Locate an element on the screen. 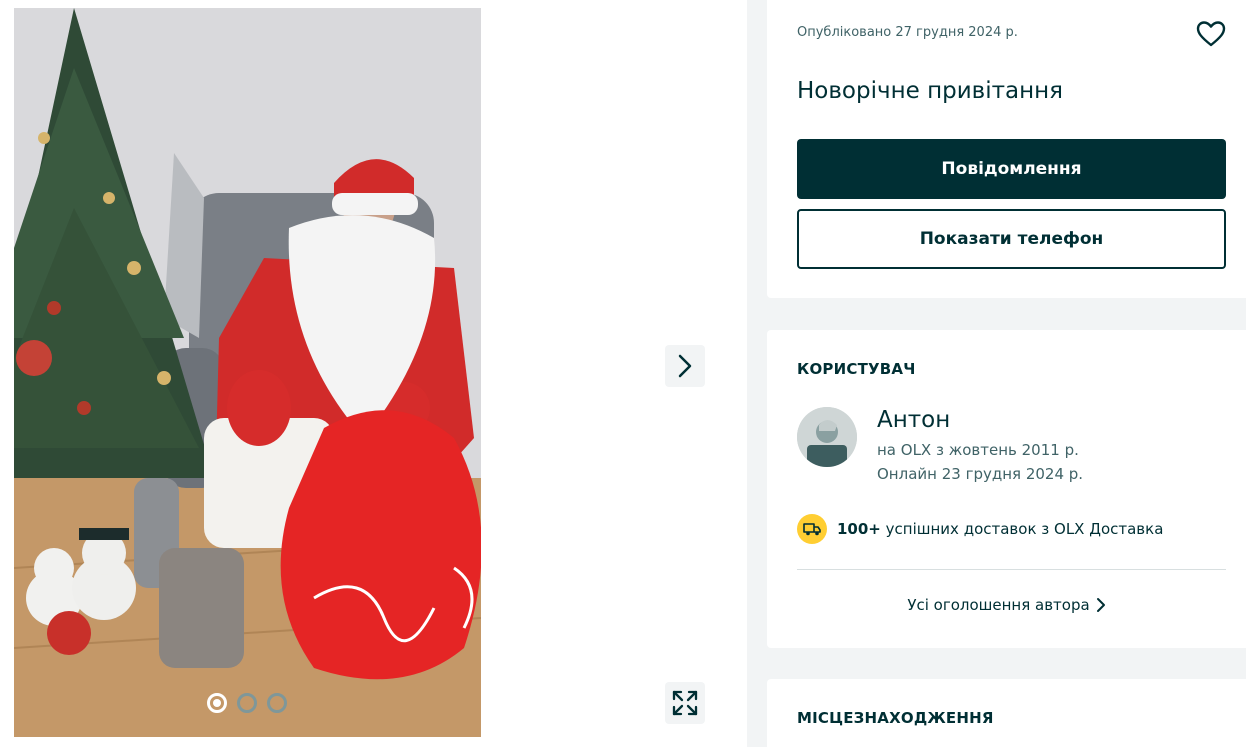 The width and height of the screenshot is (1246, 747). expand-icon is located at coordinates (685, 703).